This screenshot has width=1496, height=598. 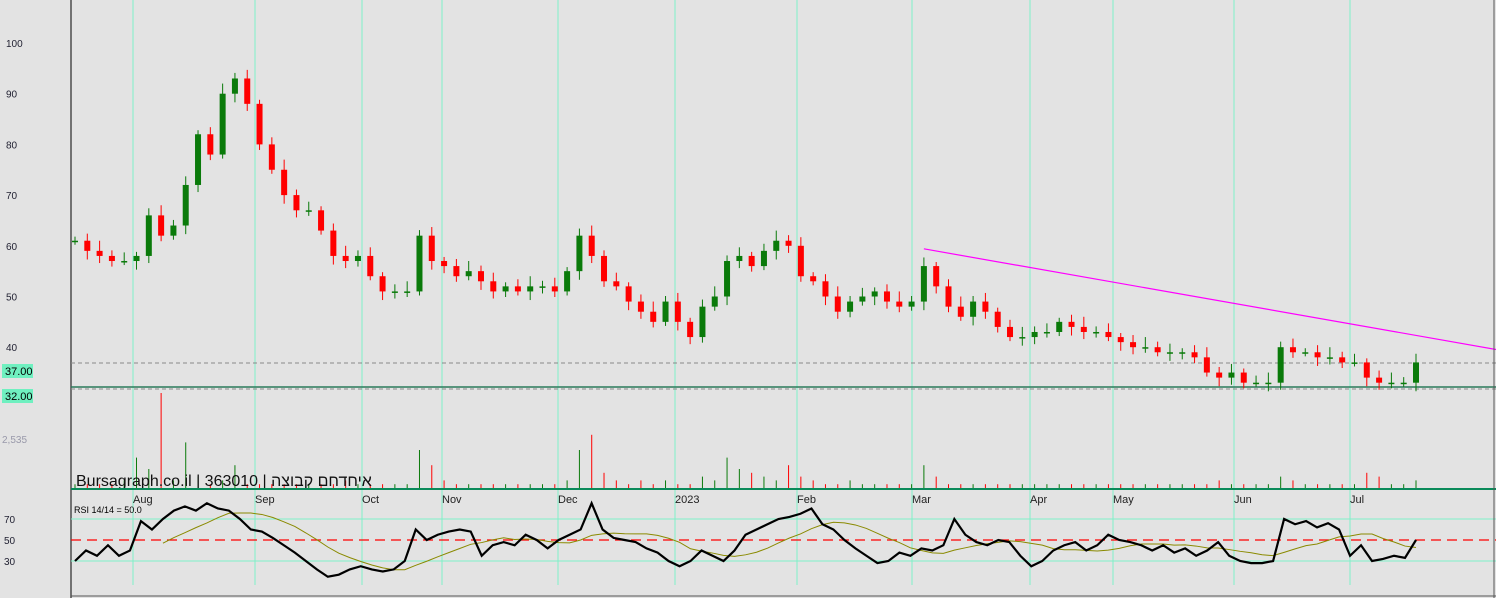 I want to click on month-label: Sep, so click(x=265, y=500).